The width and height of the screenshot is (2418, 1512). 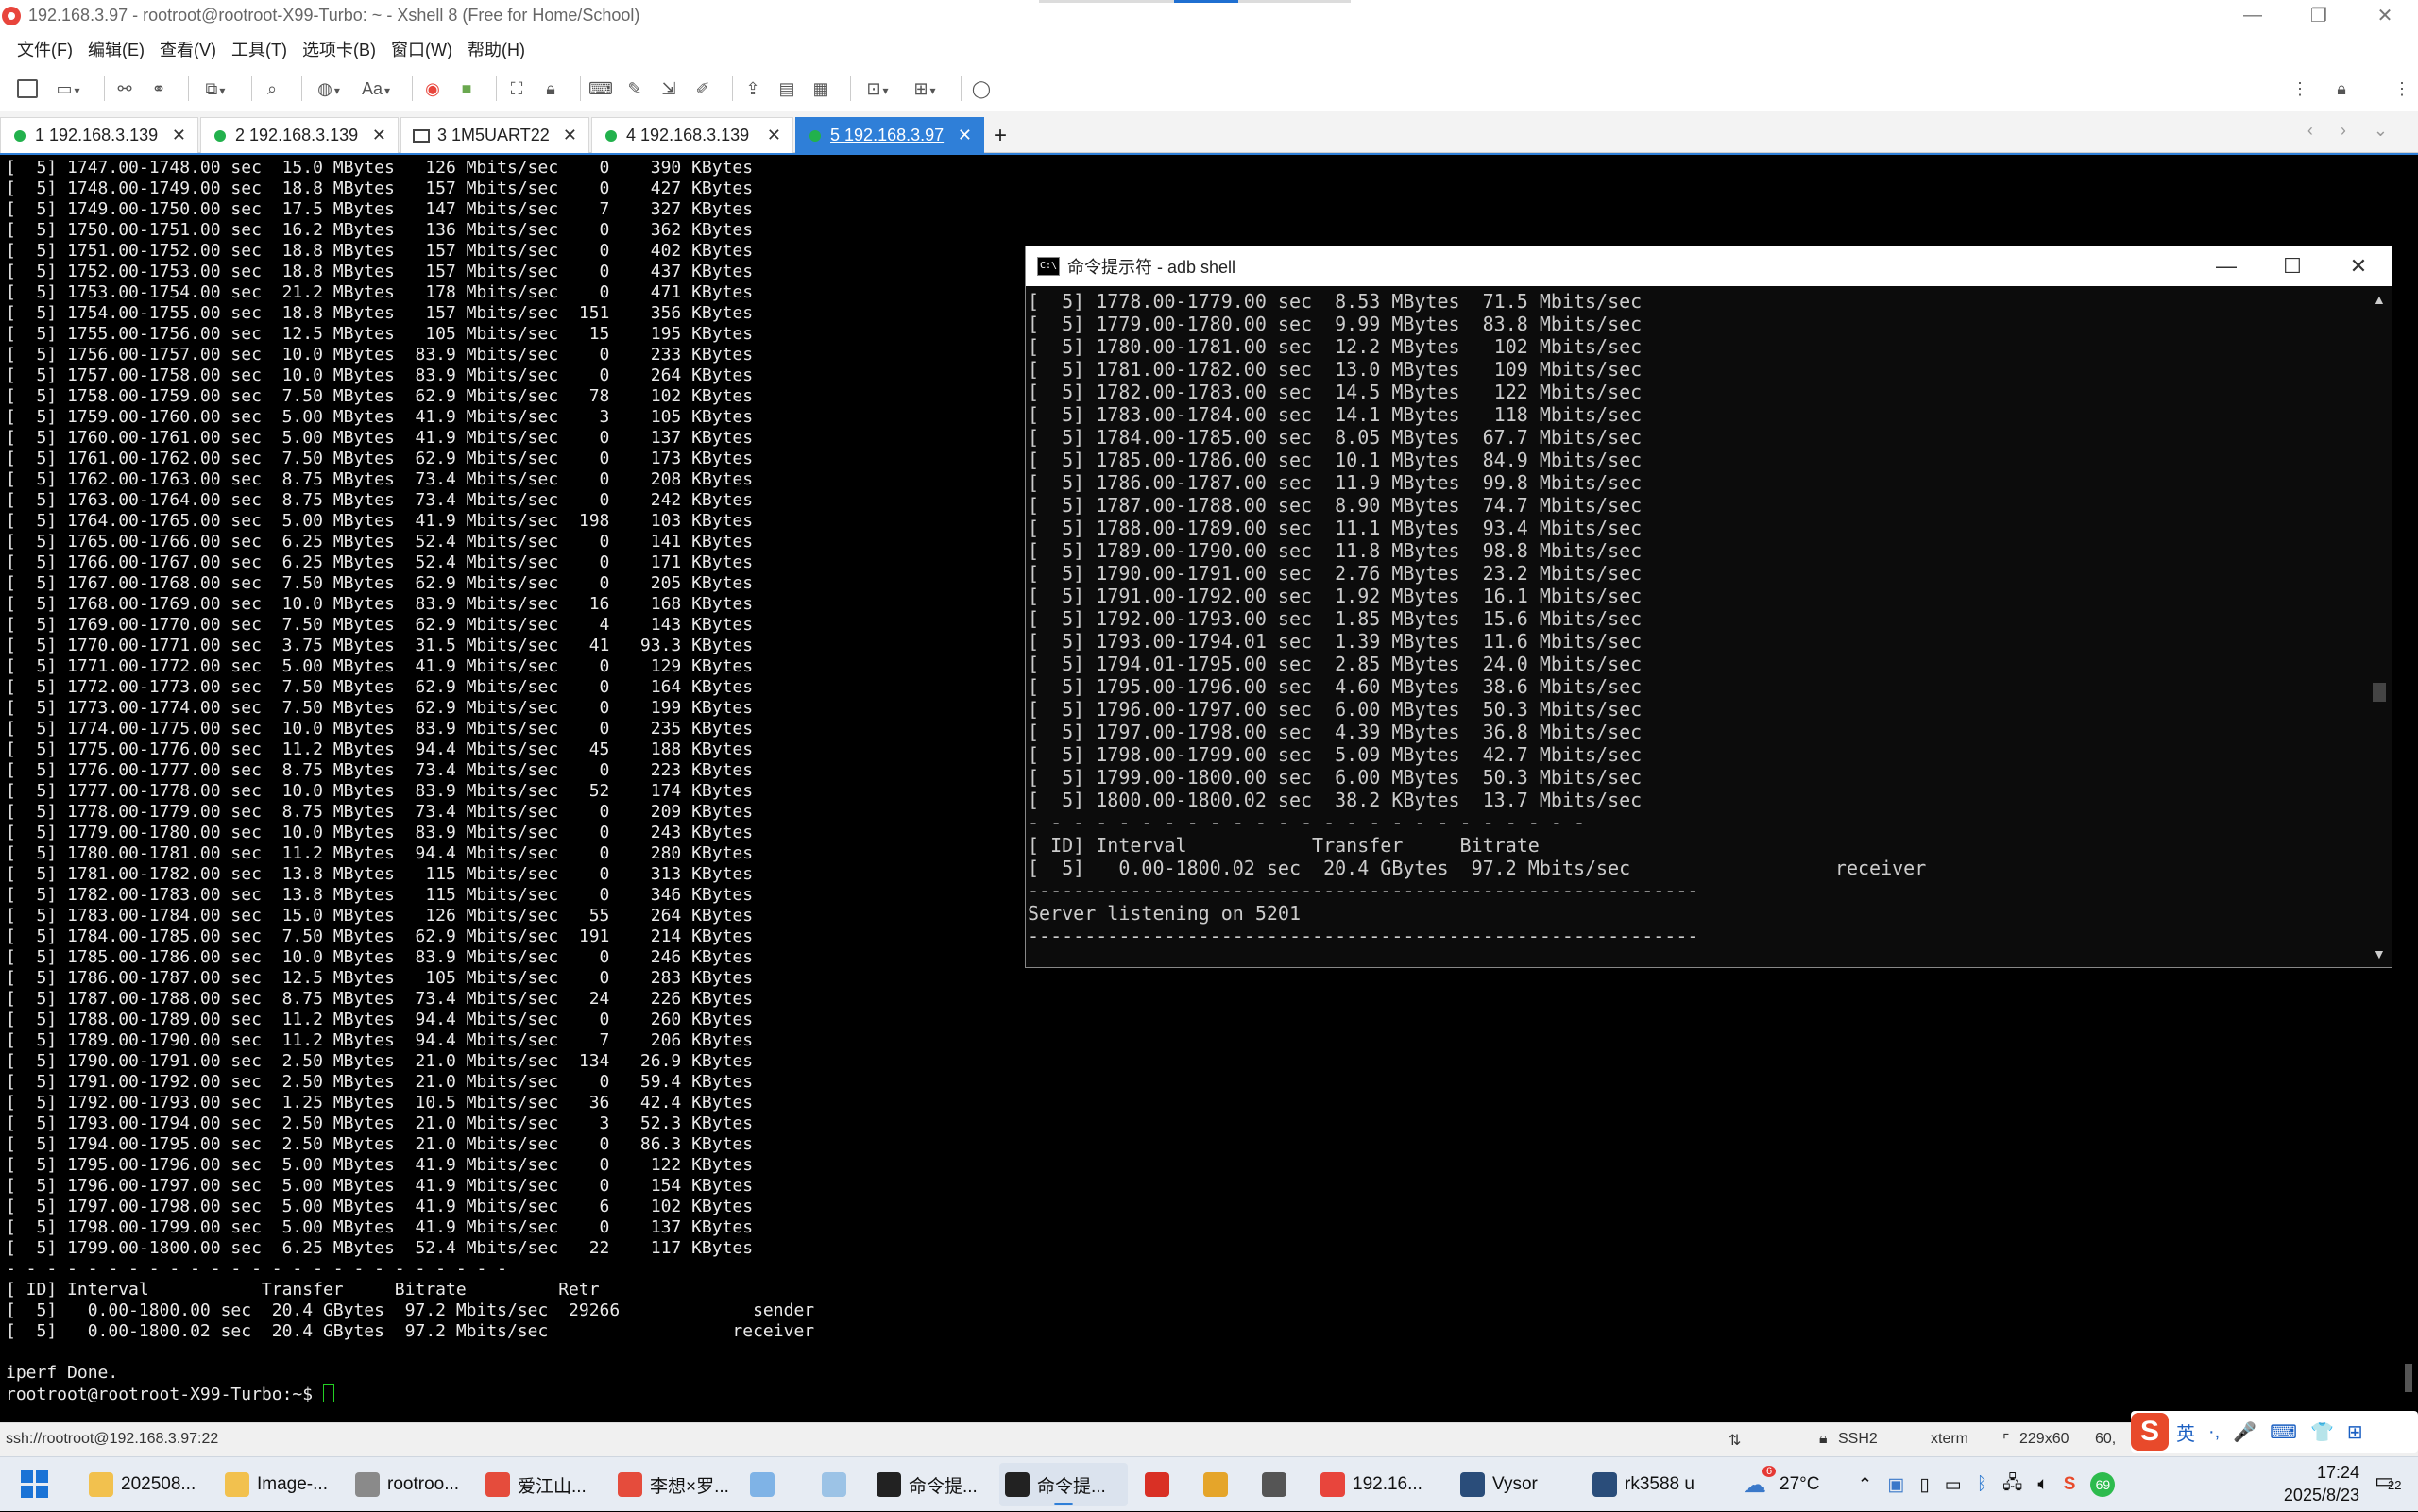 I want to click on ime-toolbar: S 英 ·, 🎤 ⌨ 👕 ⊞, so click(x=2275, y=1432).